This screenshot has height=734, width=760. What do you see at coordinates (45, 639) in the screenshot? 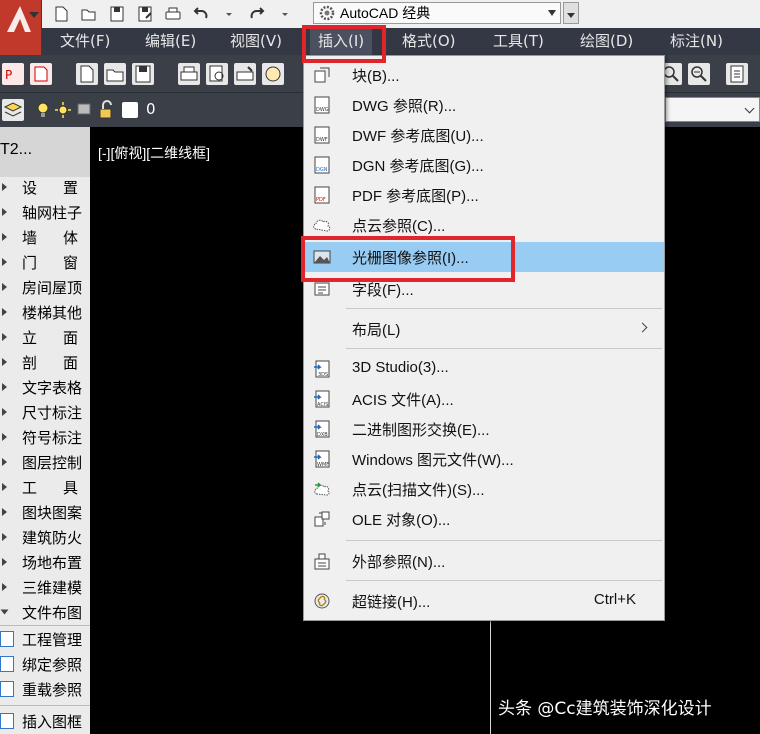
I see `palette-item-project-management: 工程管理` at bounding box center [45, 639].